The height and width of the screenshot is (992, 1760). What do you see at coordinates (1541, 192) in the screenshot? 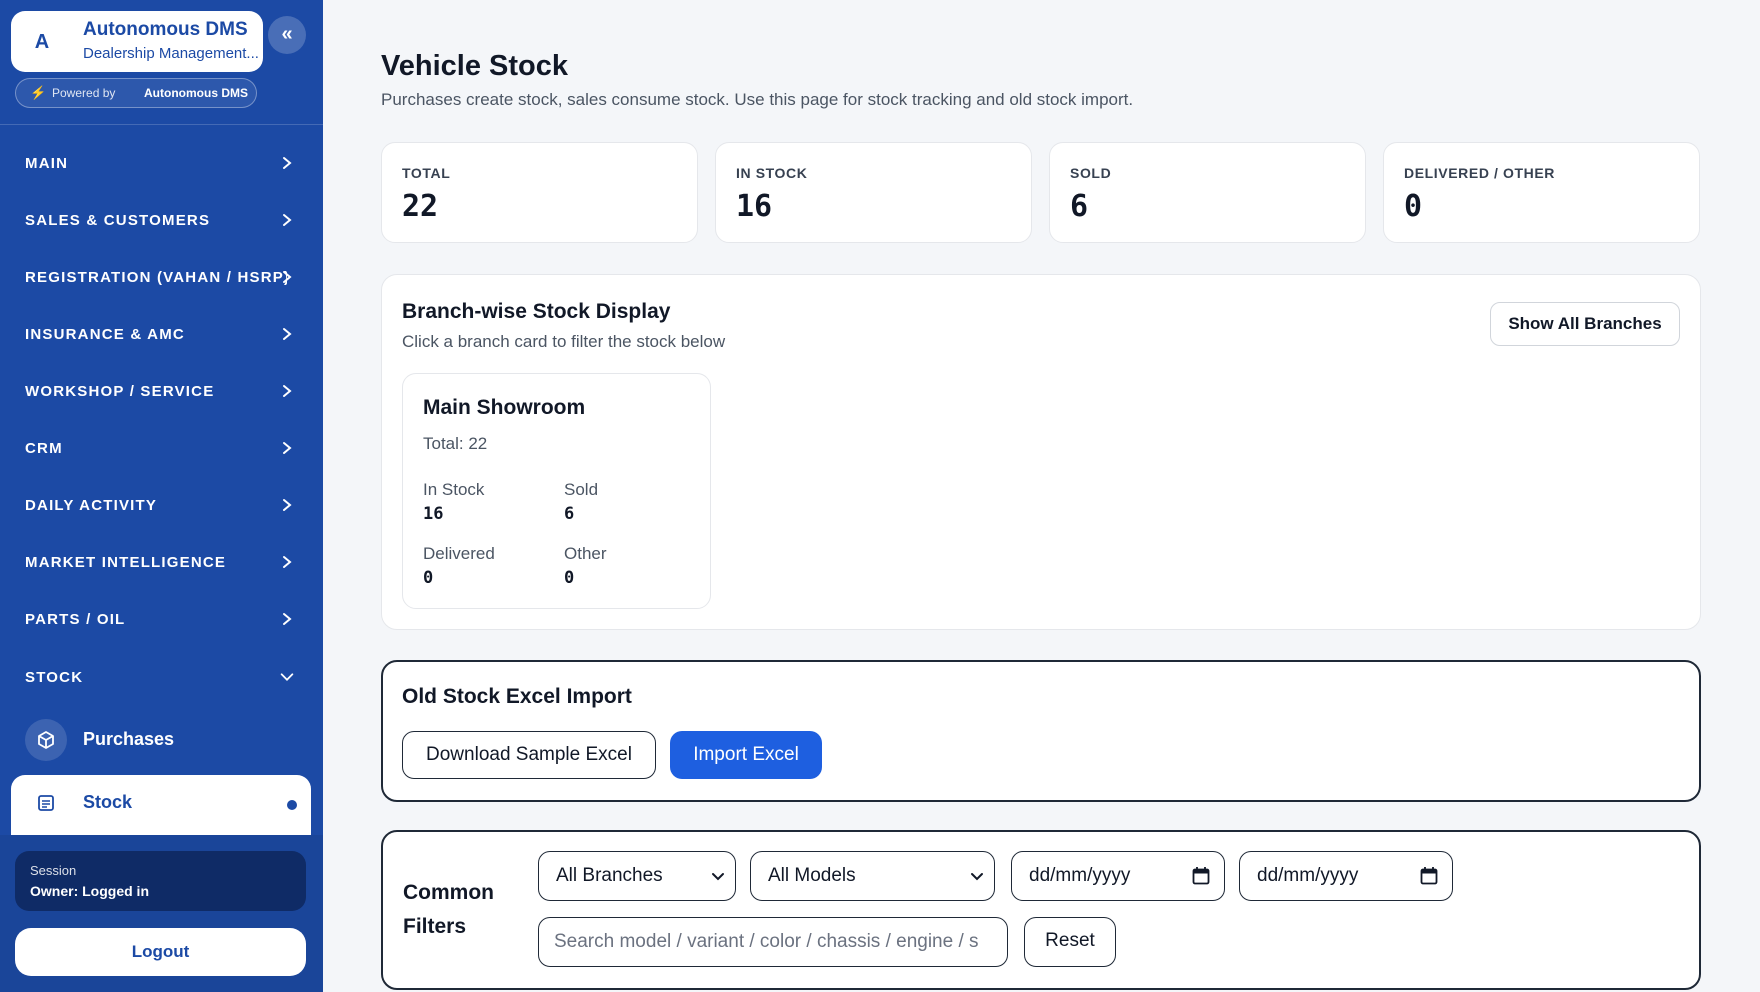
I see `stat-card-delivered-other: DELIVERED / OTHER 0` at bounding box center [1541, 192].